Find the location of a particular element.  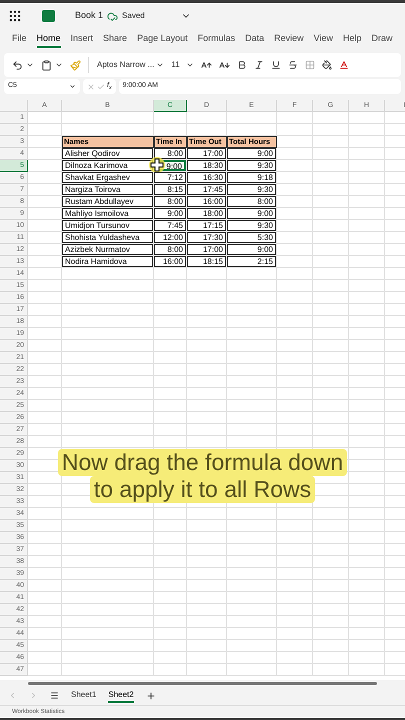

table-cell: Nargiza Toirova is located at coordinates (107, 189).